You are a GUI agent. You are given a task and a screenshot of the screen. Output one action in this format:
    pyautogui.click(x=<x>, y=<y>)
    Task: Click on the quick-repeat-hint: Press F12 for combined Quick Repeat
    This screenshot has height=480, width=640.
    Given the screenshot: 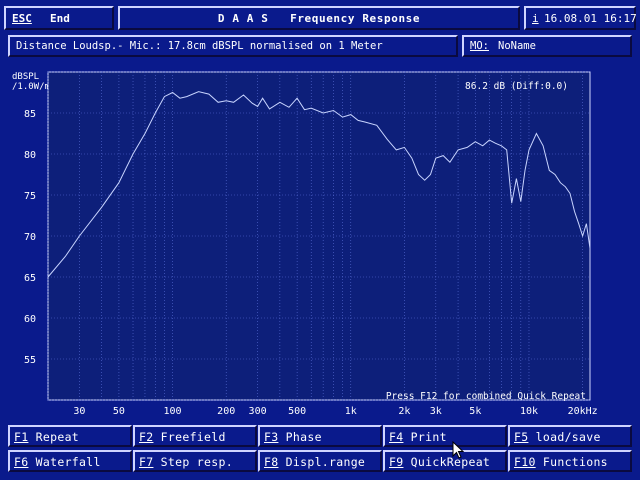 What is the action you would take?
    pyautogui.click(x=486, y=396)
    